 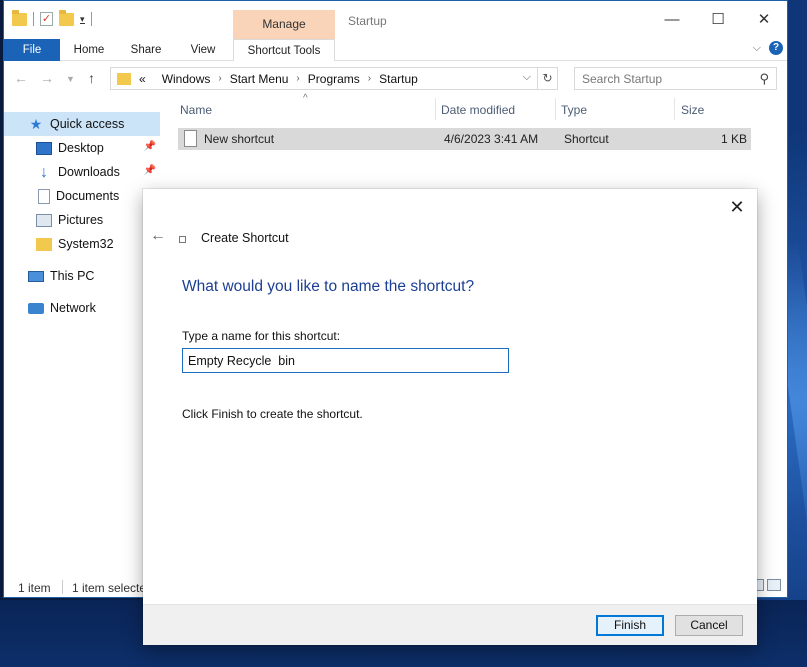 I want to click on item-count: 1 item, so click(x=34, y=588).